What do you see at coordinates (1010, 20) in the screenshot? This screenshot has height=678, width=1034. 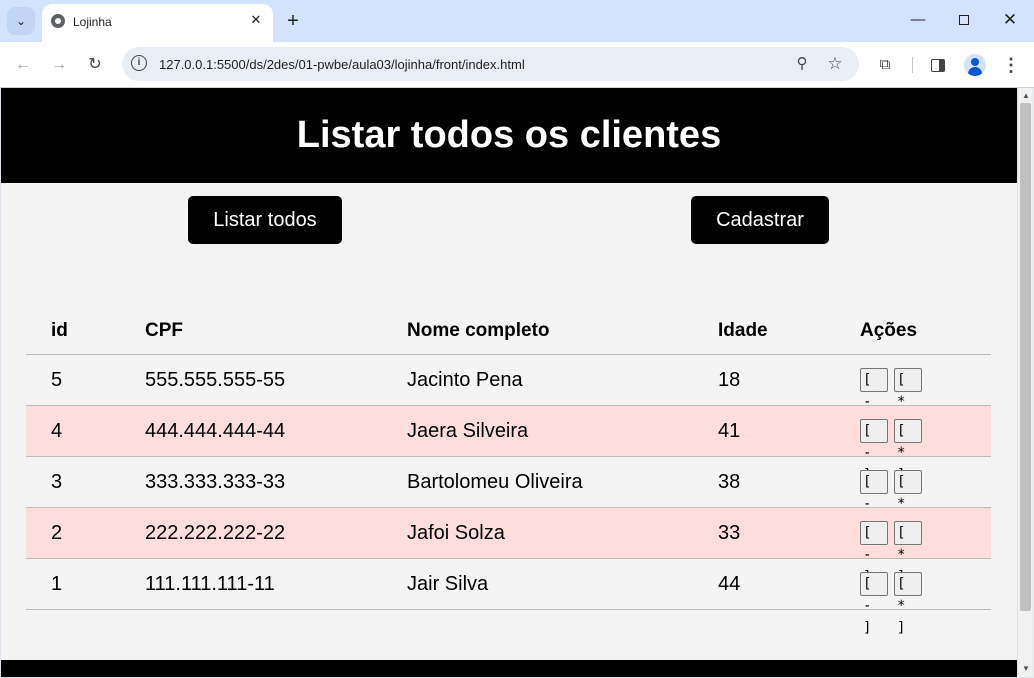 I see `window-close-icon: ✕` at bounding box center [1010, 20].